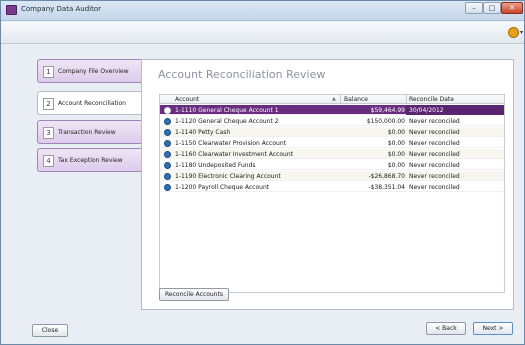 This screenshot has width=525, height=345. What do you see at coordinates (93, 71) in the screenshot?
I see `nav-item-label: Company File Overview` at bounding box center [93, 71].